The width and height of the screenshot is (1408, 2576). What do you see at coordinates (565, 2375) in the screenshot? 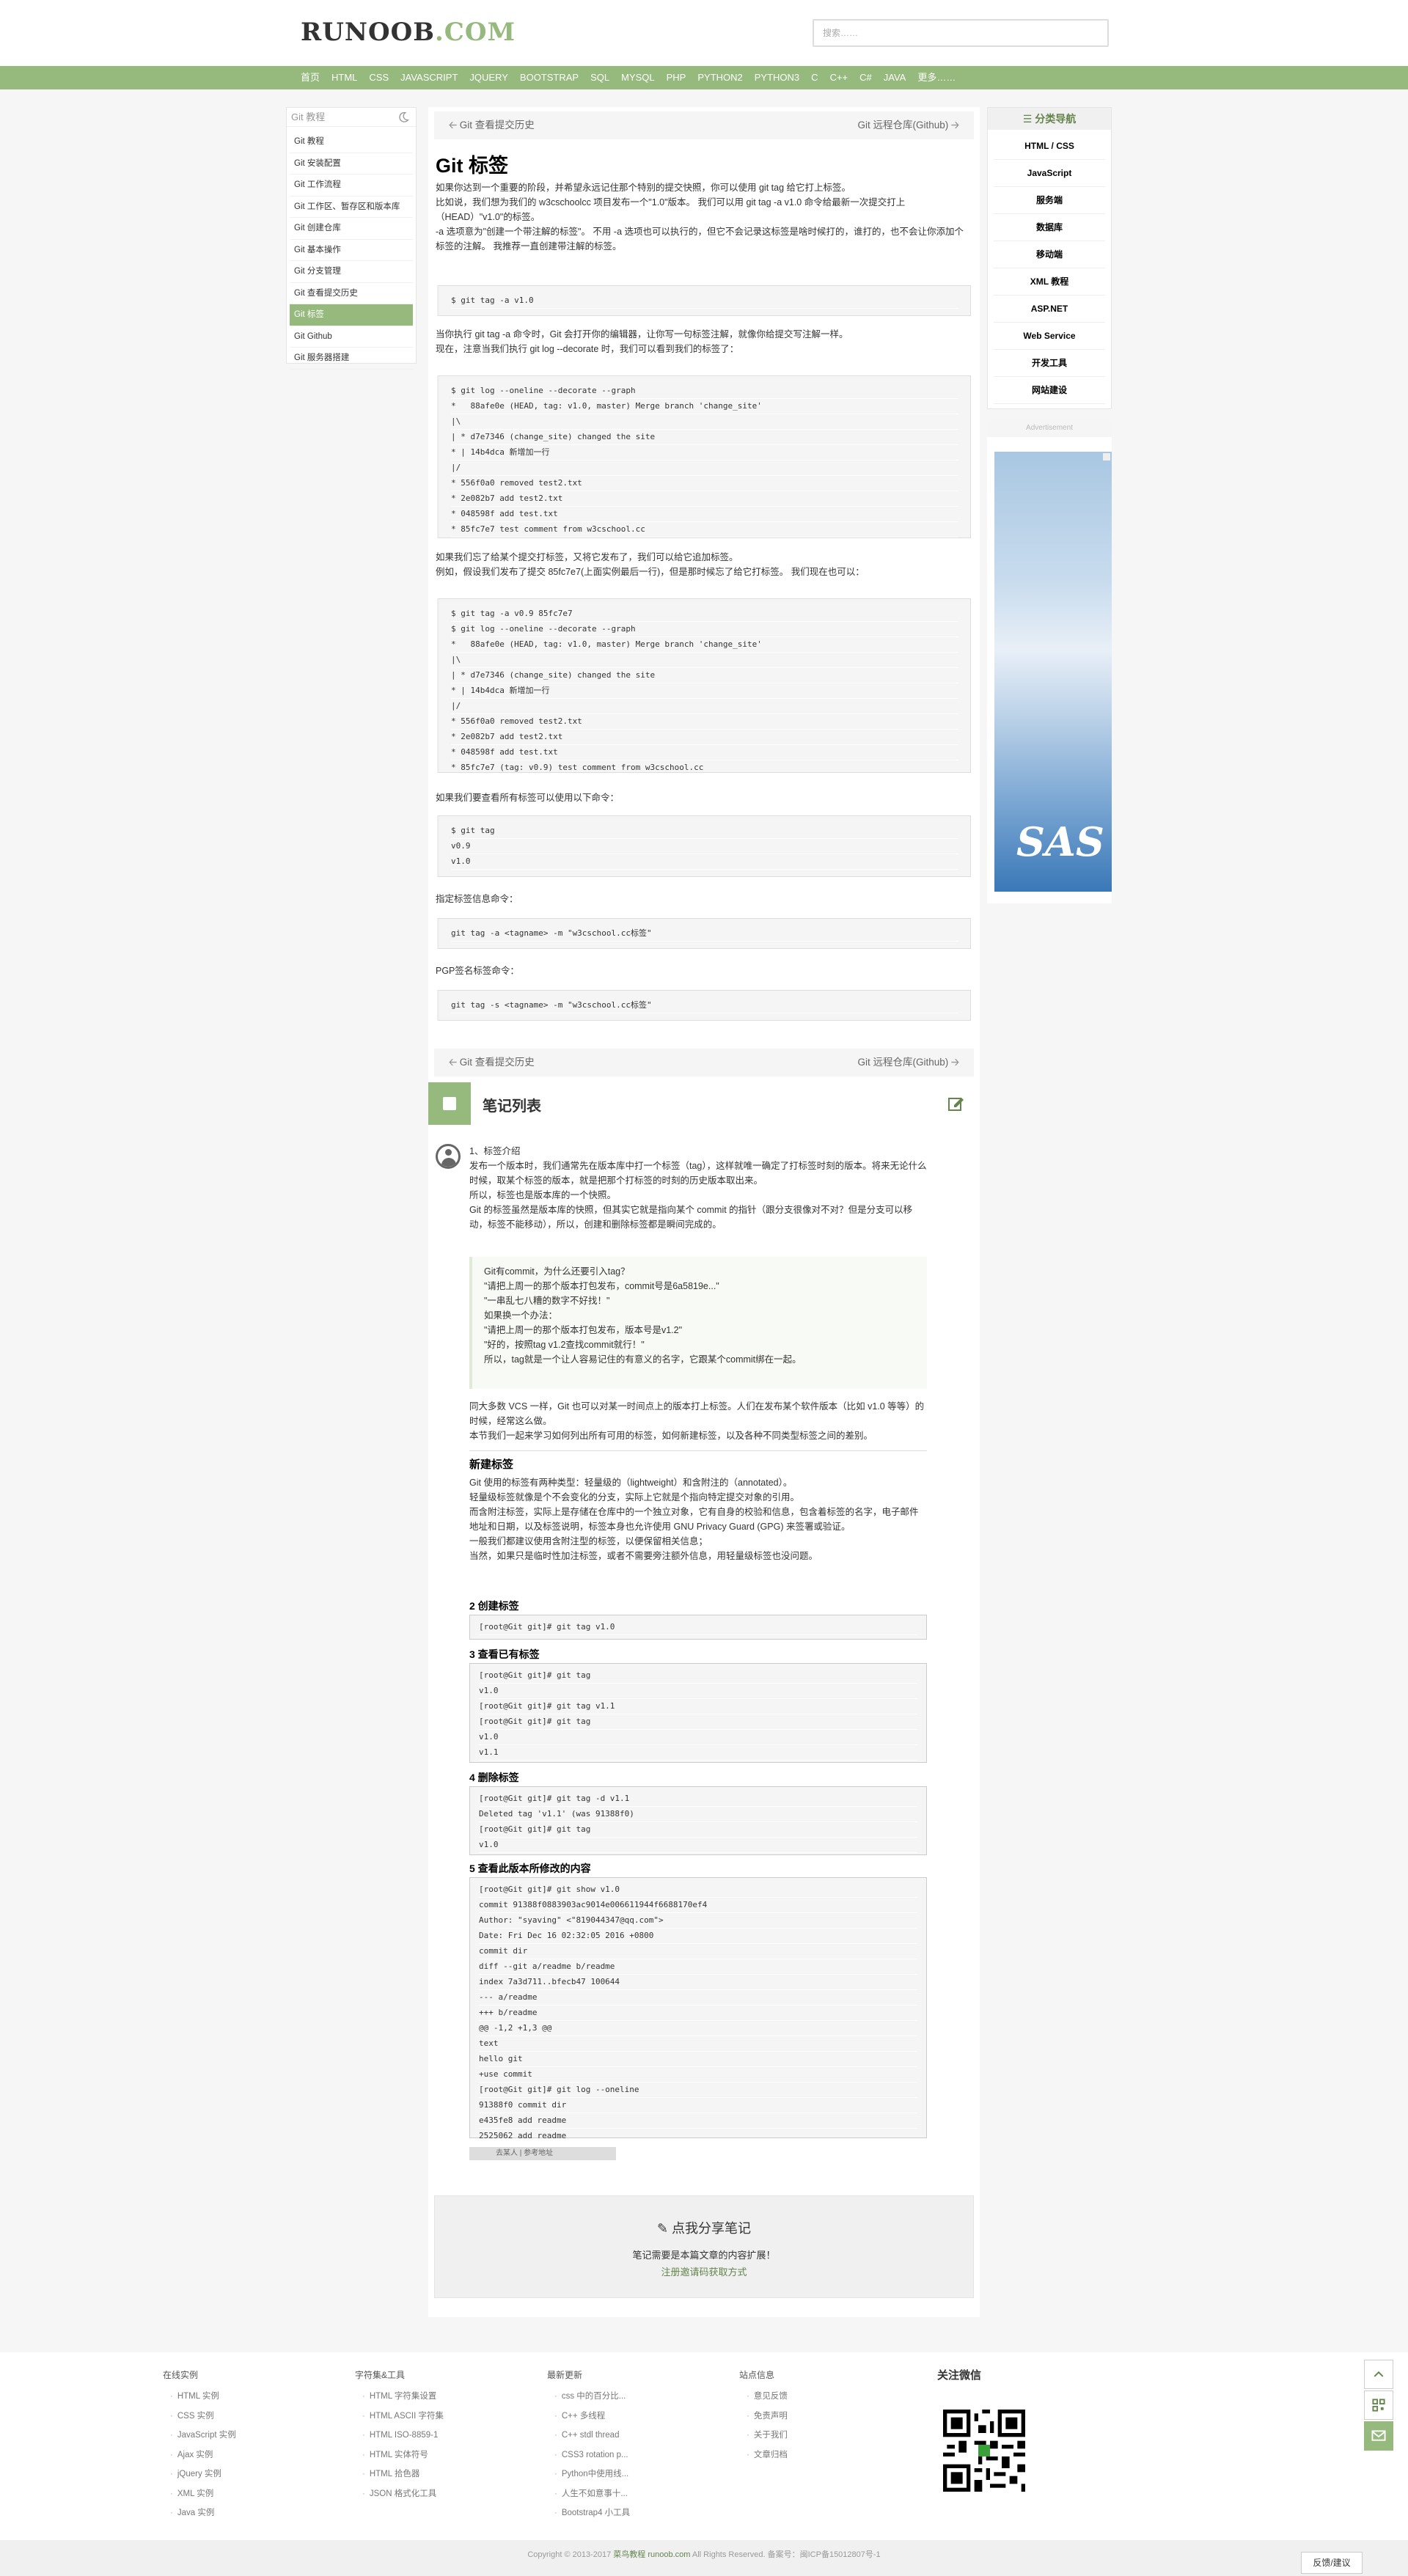
I see `footer-column-title: 最新更新` at bounding box center [565, 2375].